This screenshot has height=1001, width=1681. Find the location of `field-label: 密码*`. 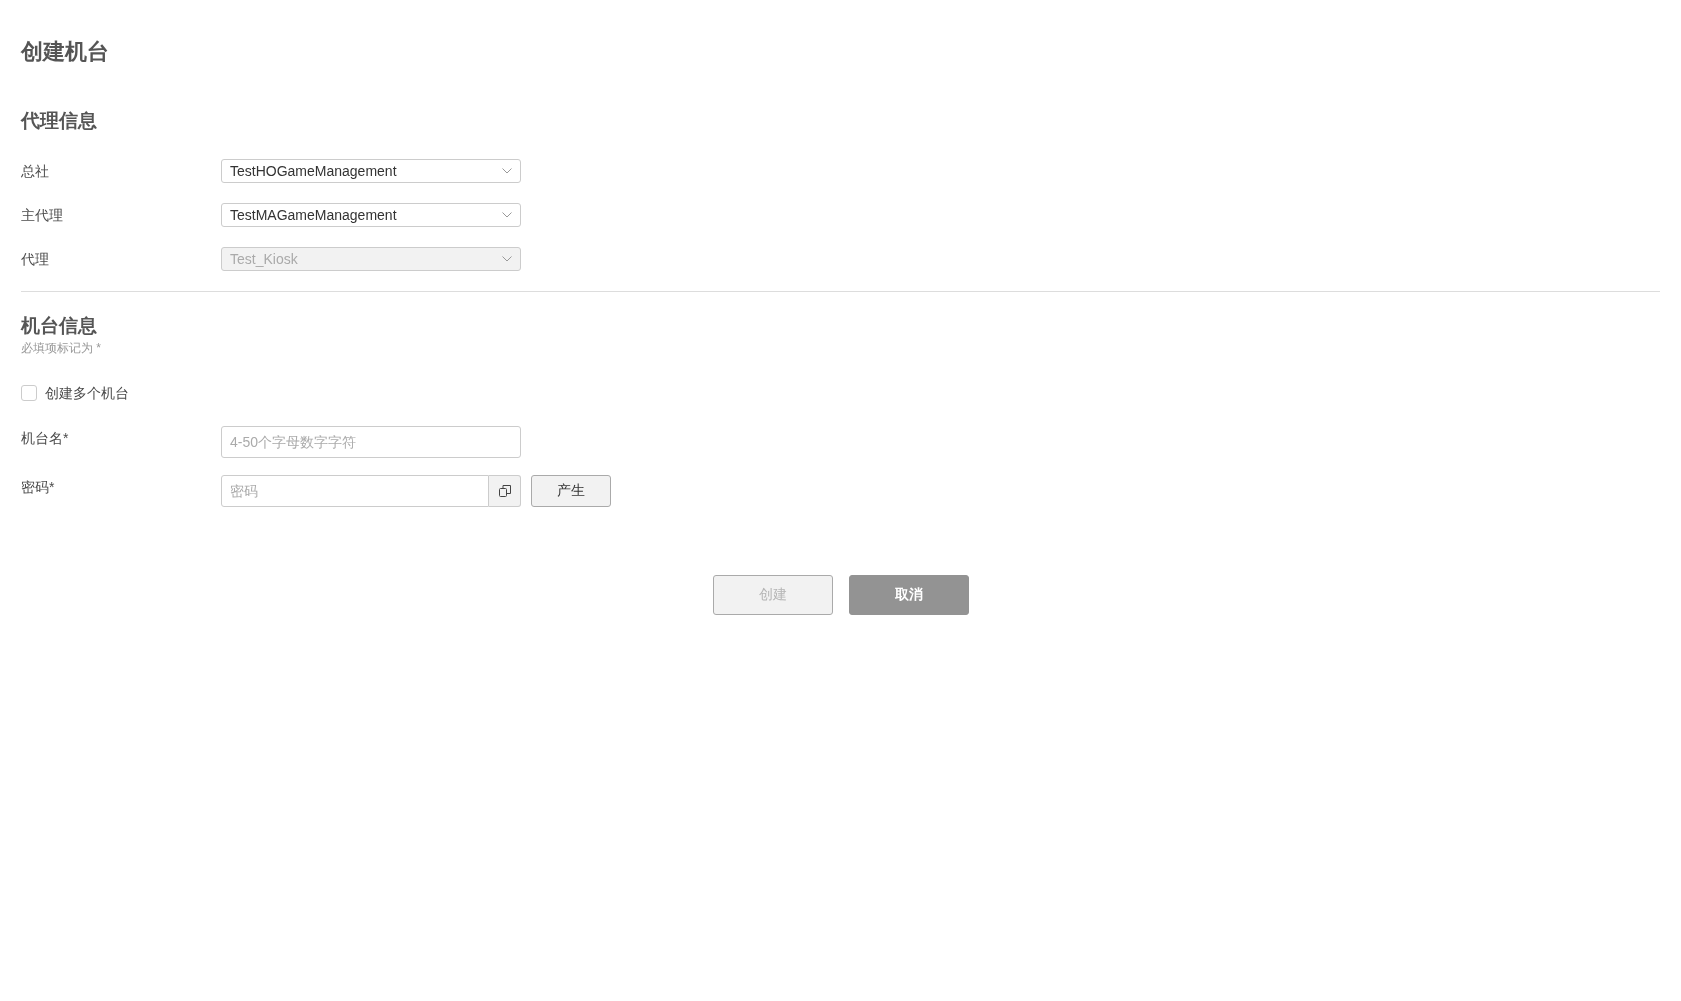

field-label: 密码* is located at coordinates (38, 487).